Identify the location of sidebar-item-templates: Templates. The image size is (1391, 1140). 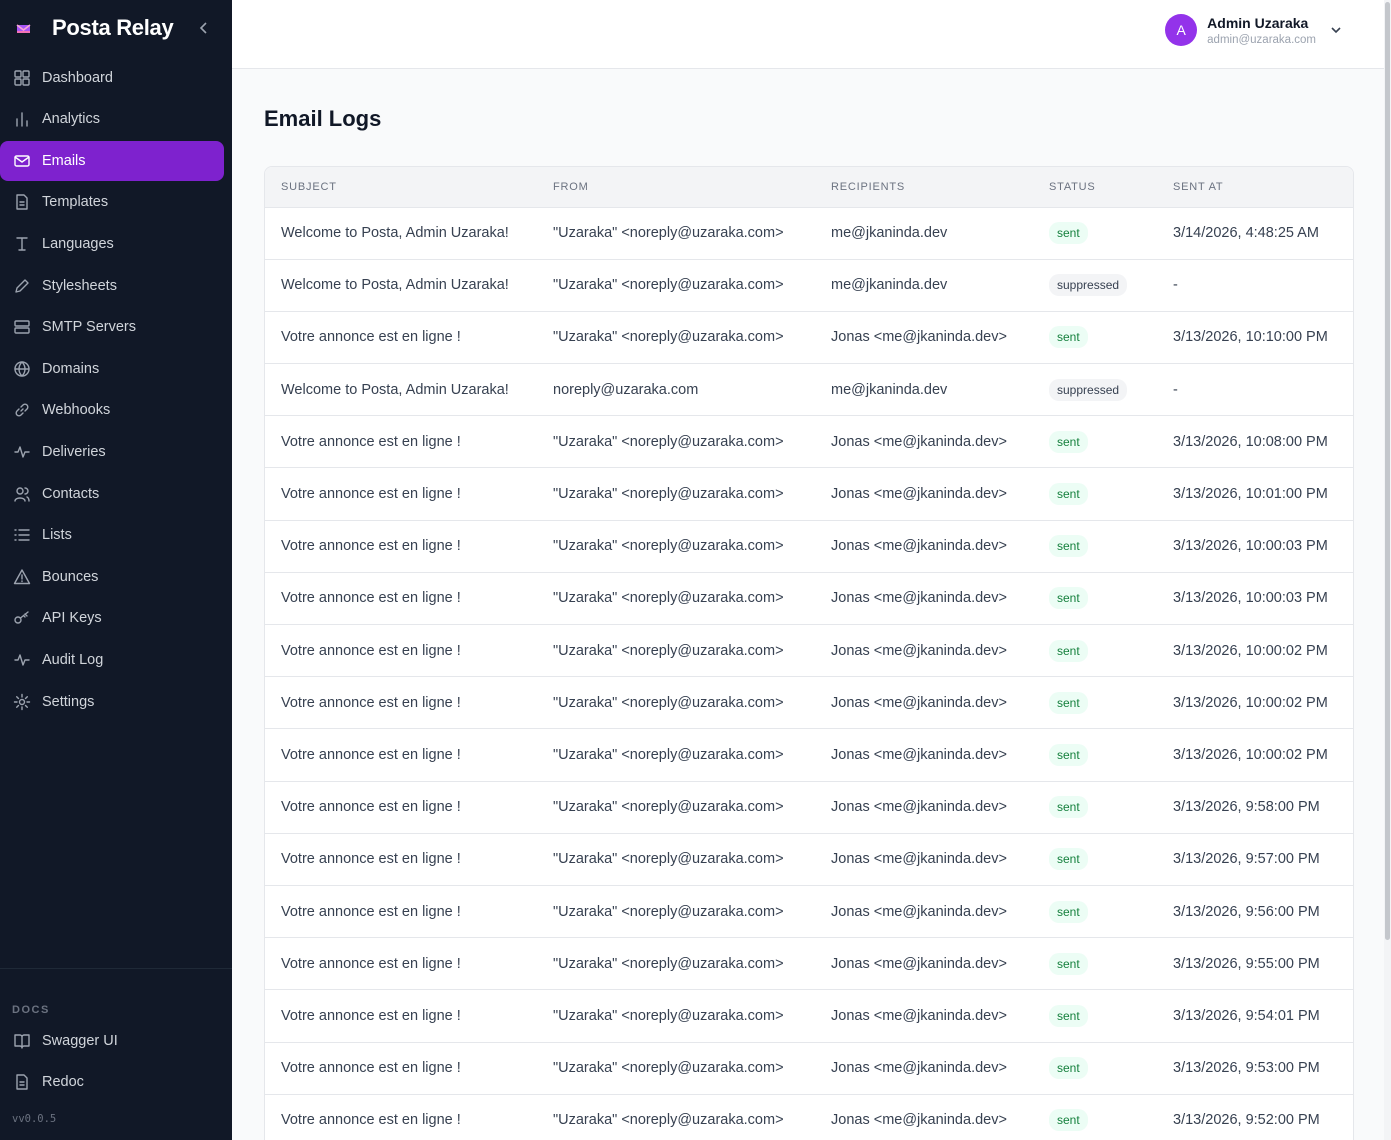
(112, 202).